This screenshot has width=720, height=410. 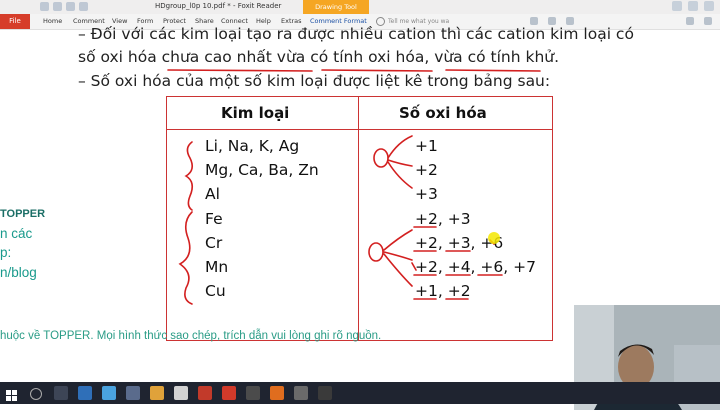 I want to click on camera-icon, so click(x=325, y=393).